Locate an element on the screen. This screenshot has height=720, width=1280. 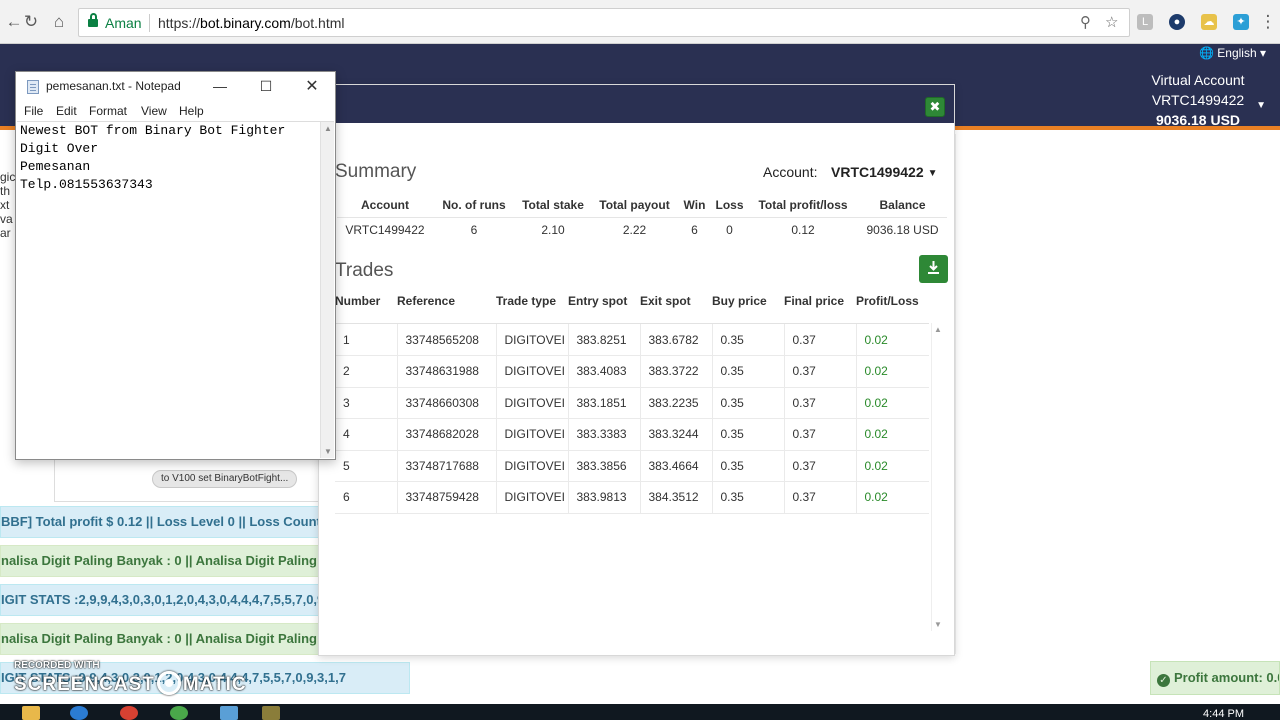
browser-ie-icon is located at coordinates (79, 713).